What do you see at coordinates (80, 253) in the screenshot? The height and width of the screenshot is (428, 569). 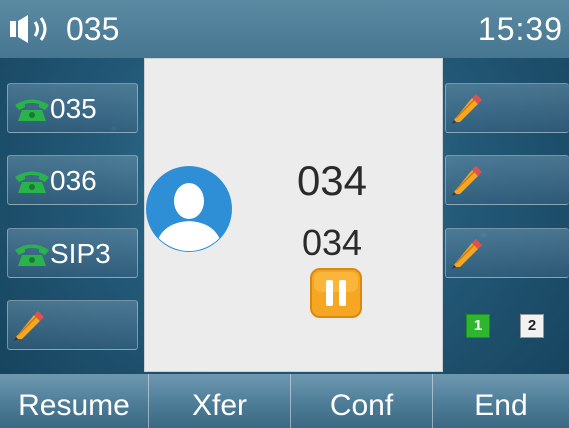 I see `line-key-label: SIP3` at bounding box center [80, 253].